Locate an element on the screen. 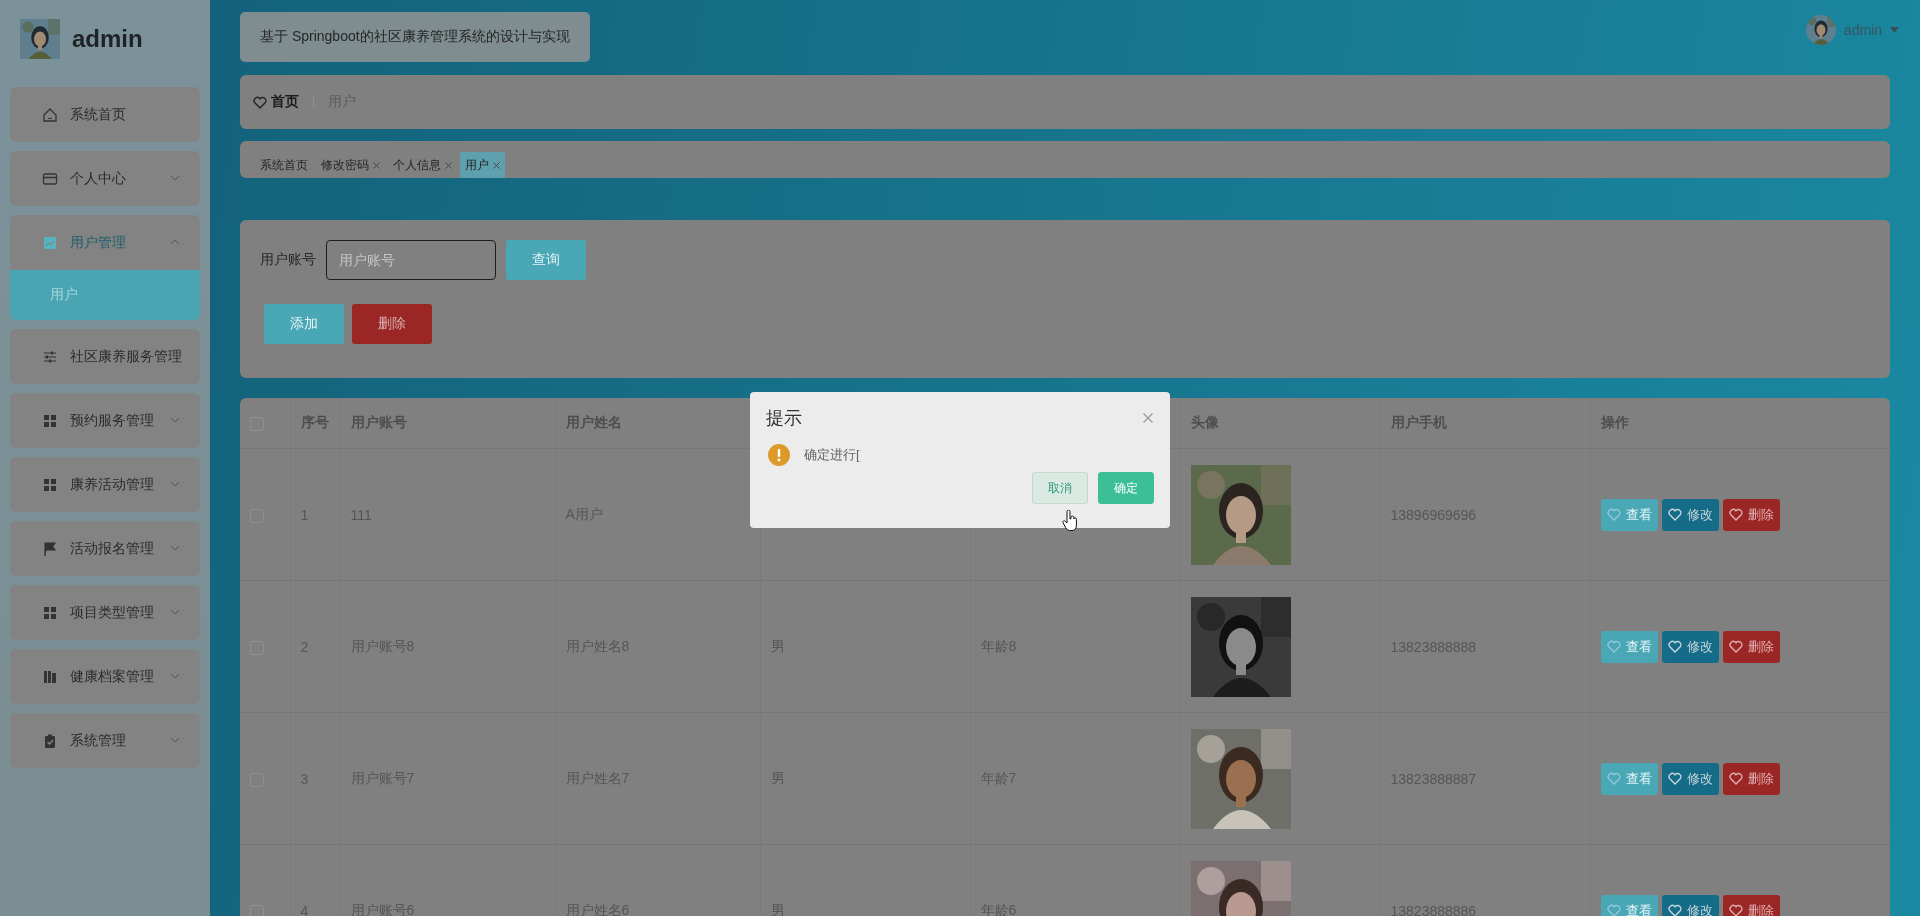 This screenshot has width=1920, height=916. add-button: 添加 is located at coordinates (304, 324).